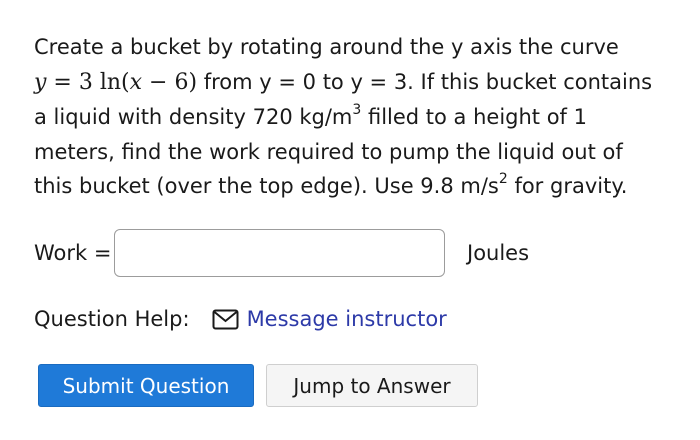  Describe the element at coordinates (146, 385) in the screenshot. I see `submit-question-button: Submit Question` at that location.